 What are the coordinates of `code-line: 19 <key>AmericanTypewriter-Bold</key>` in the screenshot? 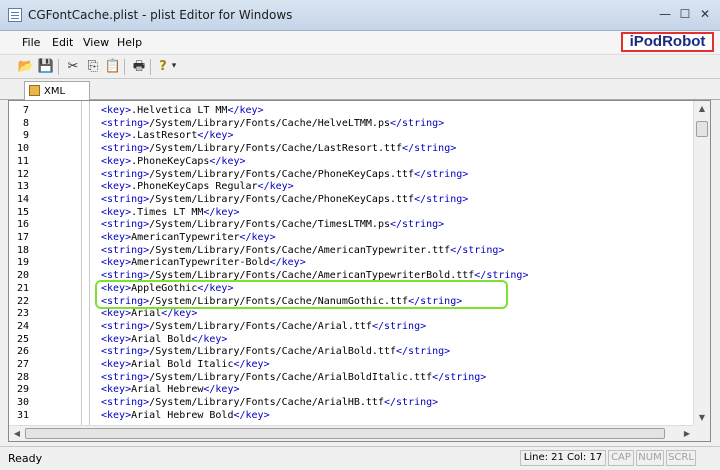 It's located at (352, 262).